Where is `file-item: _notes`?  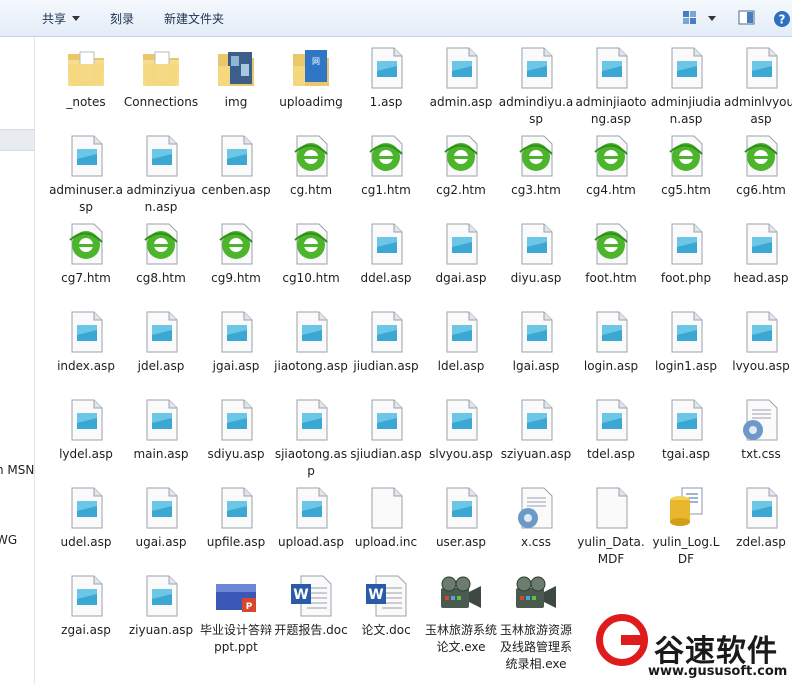 file-item: _notes is located at coordinates (86, 77).